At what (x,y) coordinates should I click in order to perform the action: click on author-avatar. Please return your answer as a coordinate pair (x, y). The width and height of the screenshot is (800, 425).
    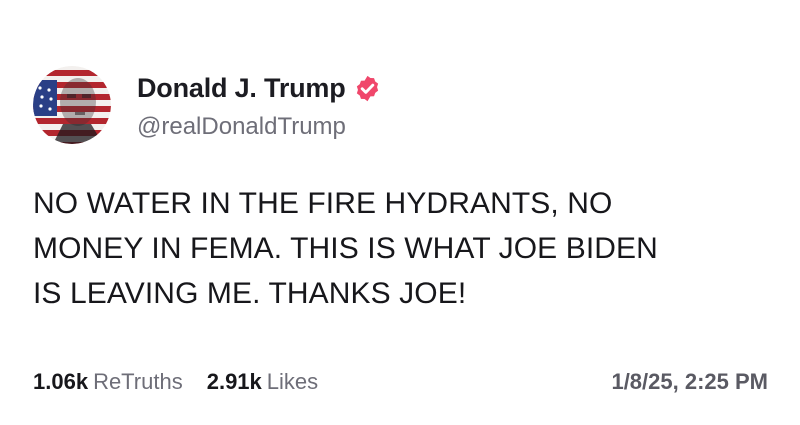
    Looking at the image, I should click on (72, 105).